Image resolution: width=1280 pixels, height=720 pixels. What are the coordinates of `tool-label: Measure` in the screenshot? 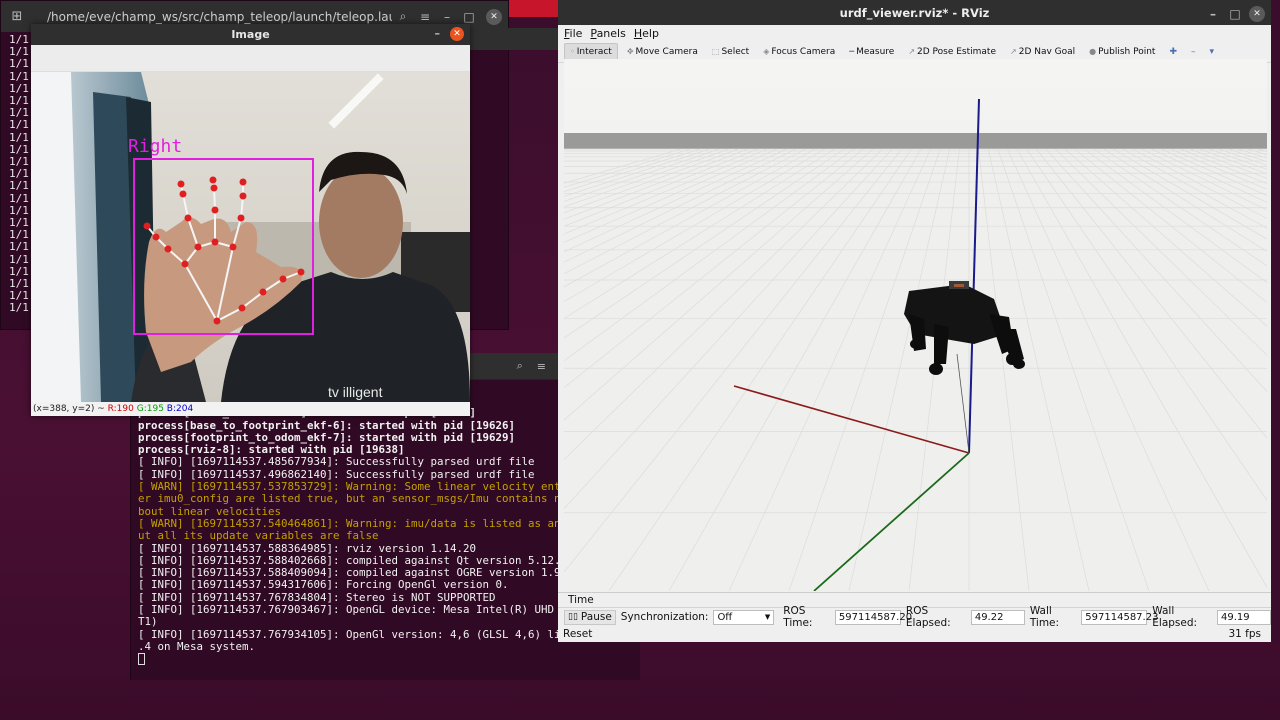 It's located at (875, 51).